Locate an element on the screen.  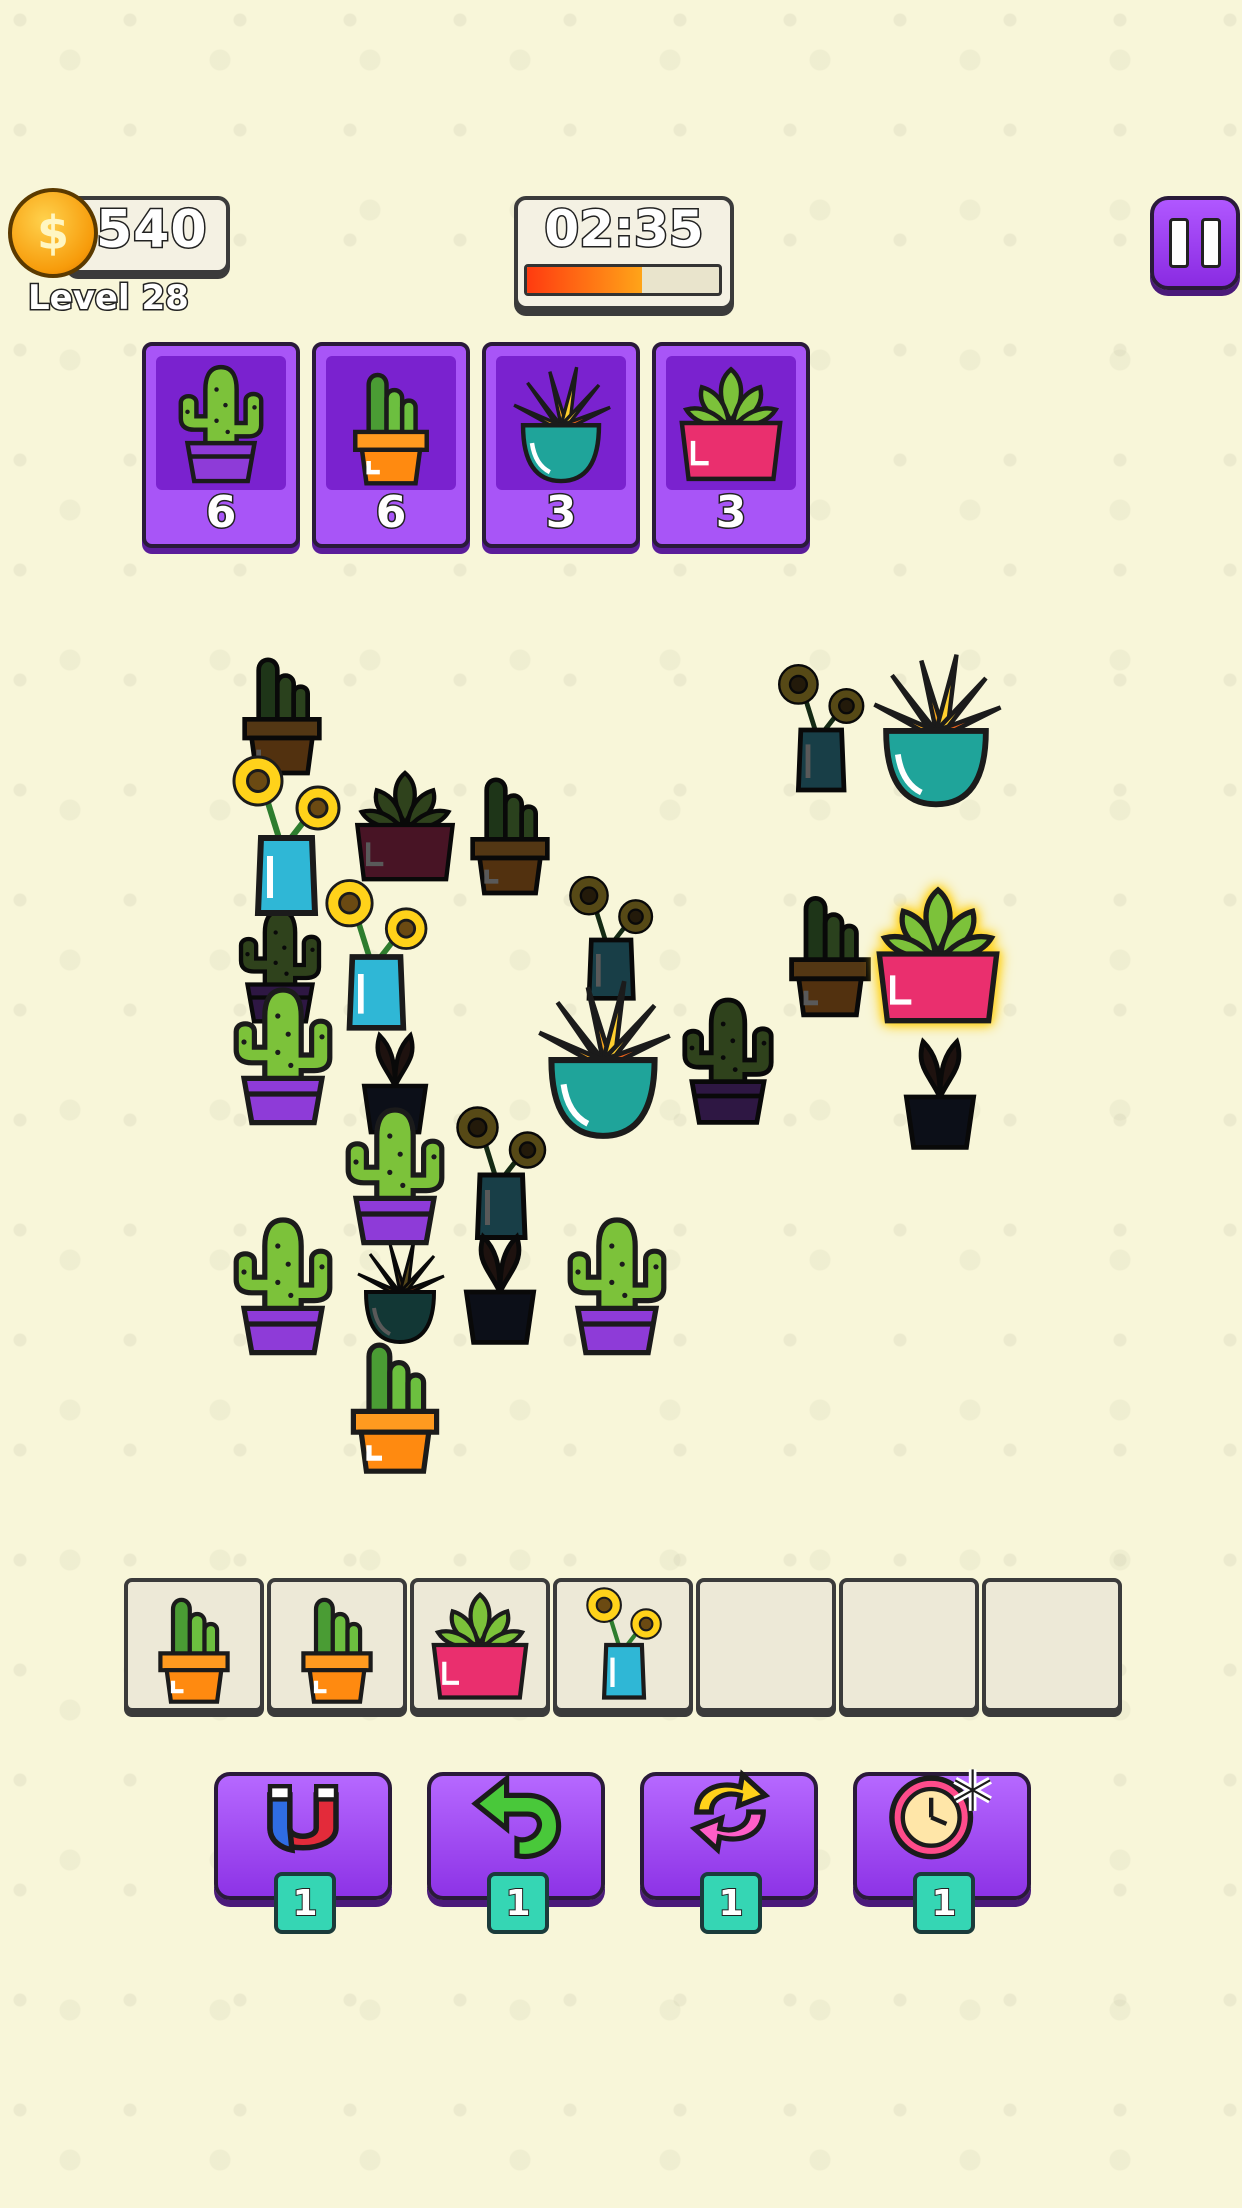
level-label: Level 28 is located at coordinates (109, 298).